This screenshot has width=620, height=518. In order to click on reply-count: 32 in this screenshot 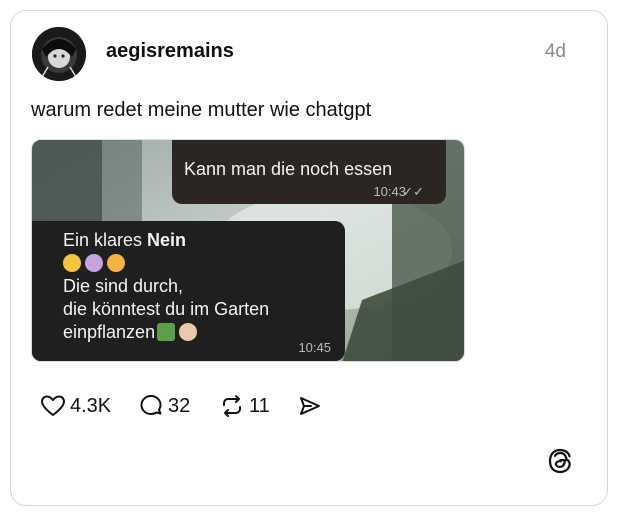, I will do `click(179, 405)`.